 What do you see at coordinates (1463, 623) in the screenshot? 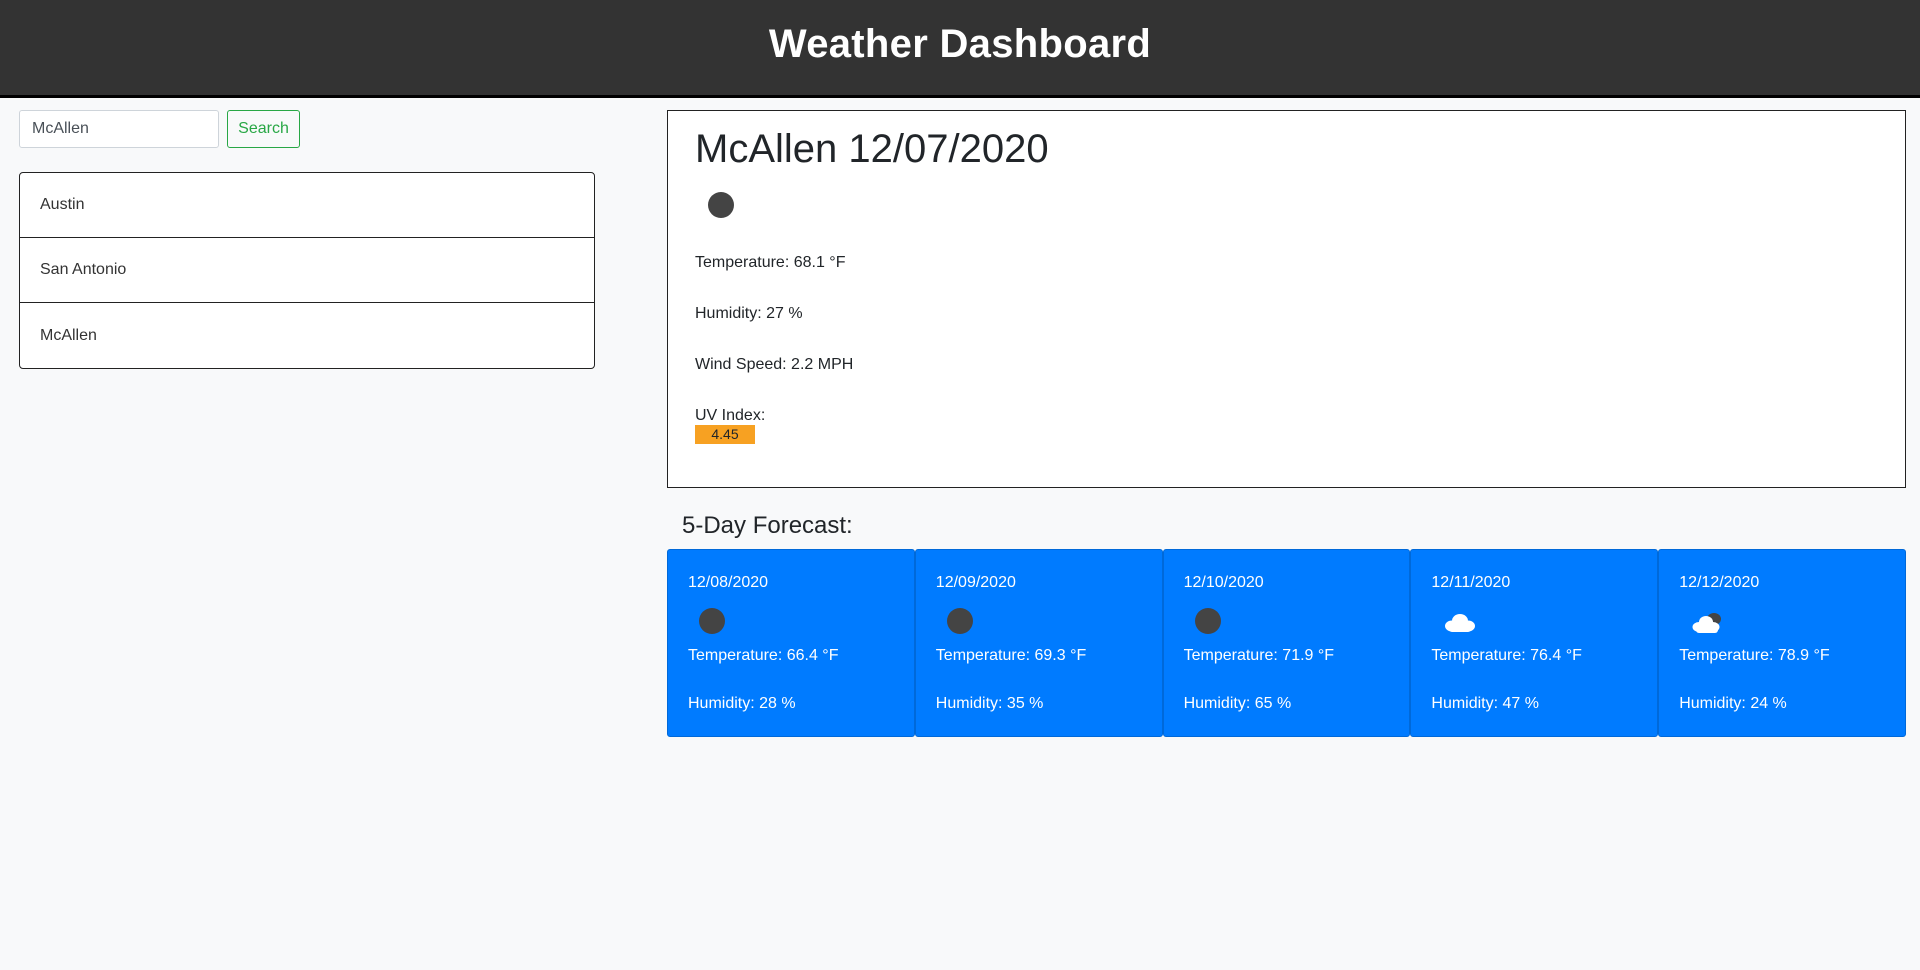
I see `cloud-icon` at bounding box center [1463, 623].